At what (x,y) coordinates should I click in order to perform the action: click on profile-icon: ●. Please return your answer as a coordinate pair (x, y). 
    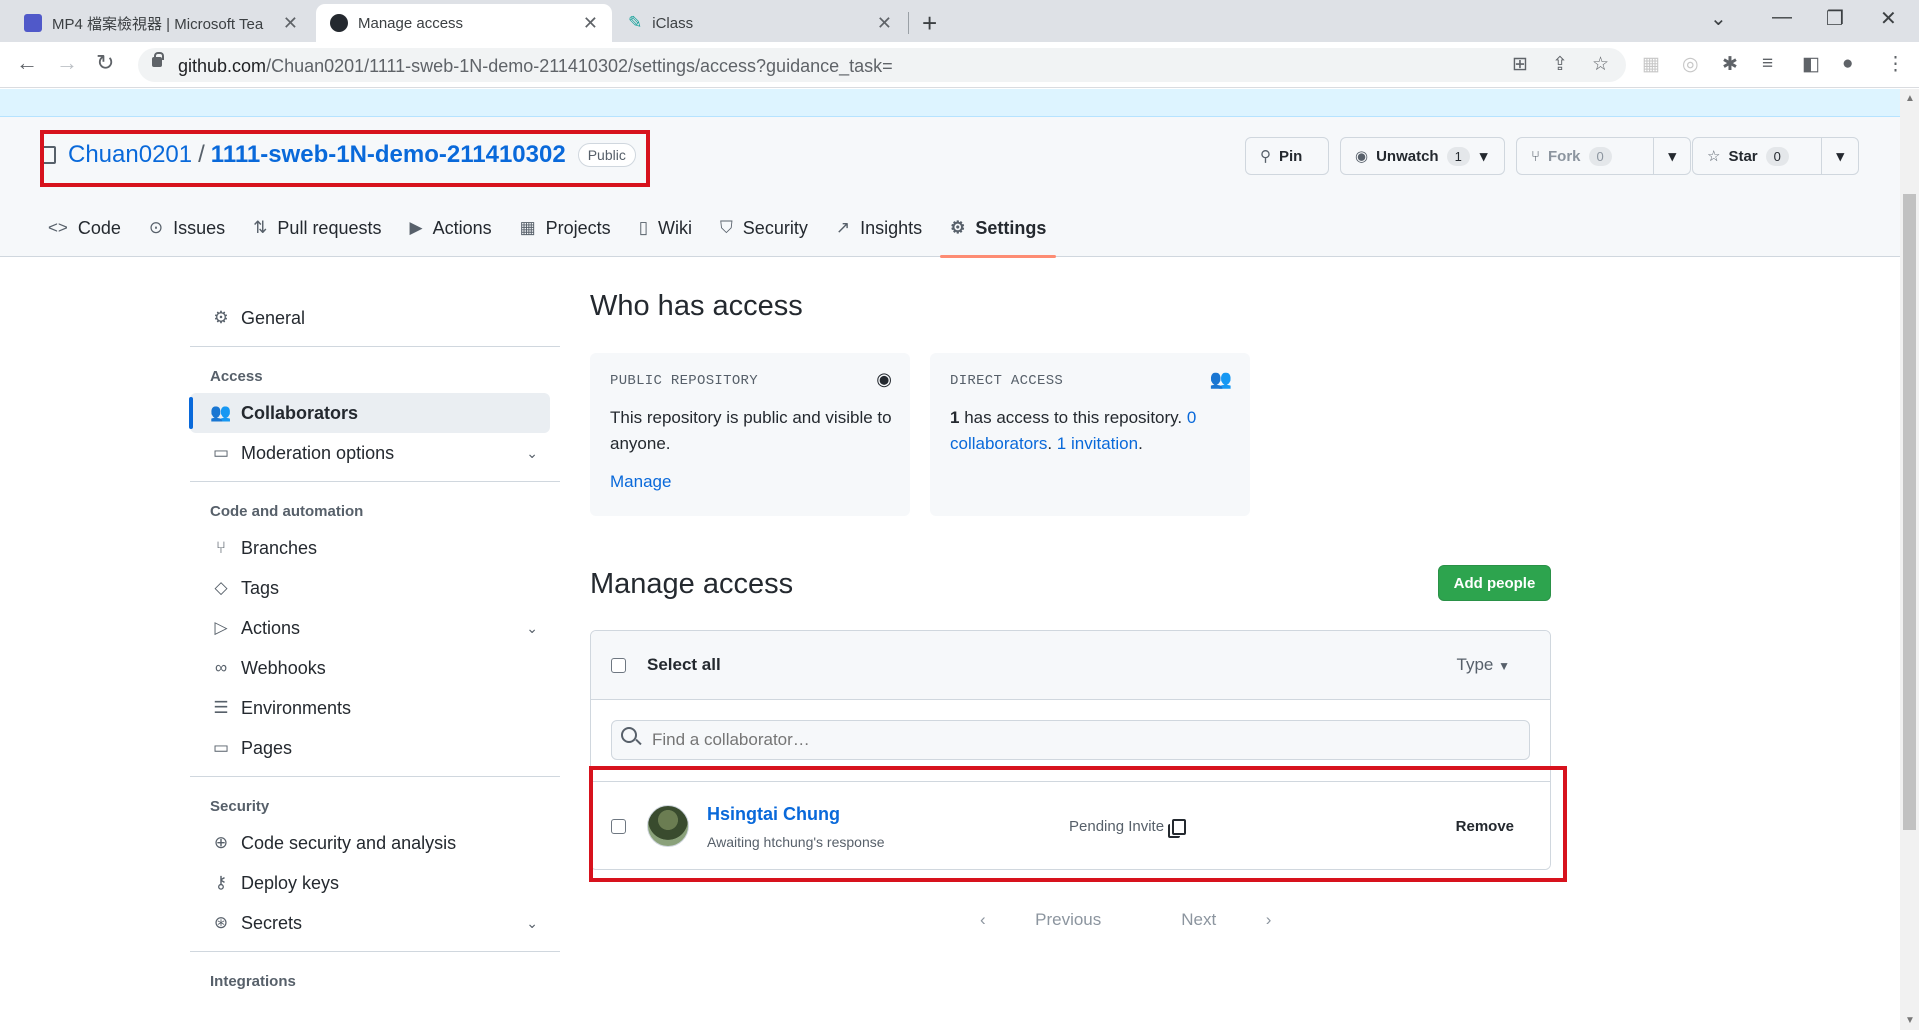
    Looking at the image, I should click on (1847, 64).